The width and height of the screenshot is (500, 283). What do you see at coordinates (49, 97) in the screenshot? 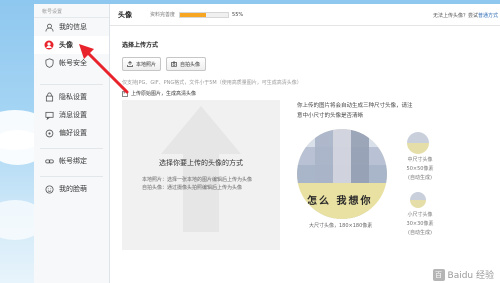
I see `lock-icon` at bounding box center [49, 97].